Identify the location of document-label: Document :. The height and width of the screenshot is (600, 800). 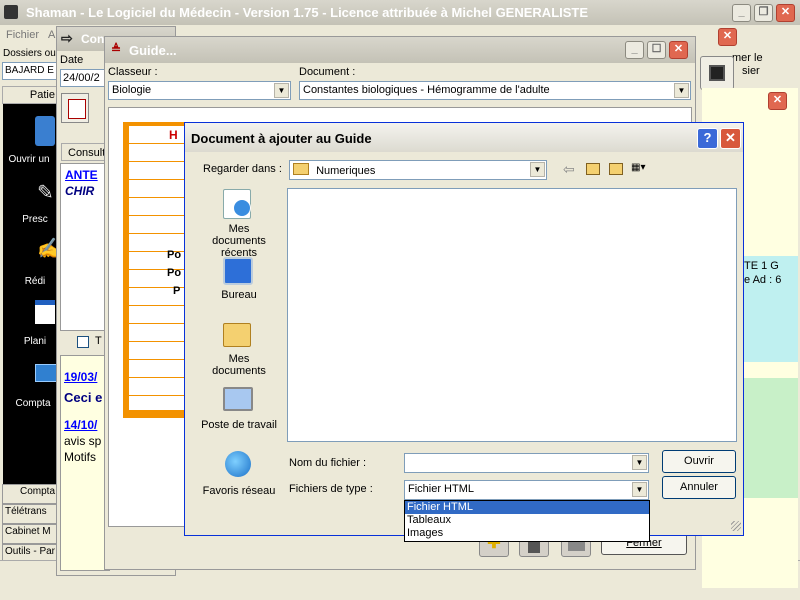
(327, 72).